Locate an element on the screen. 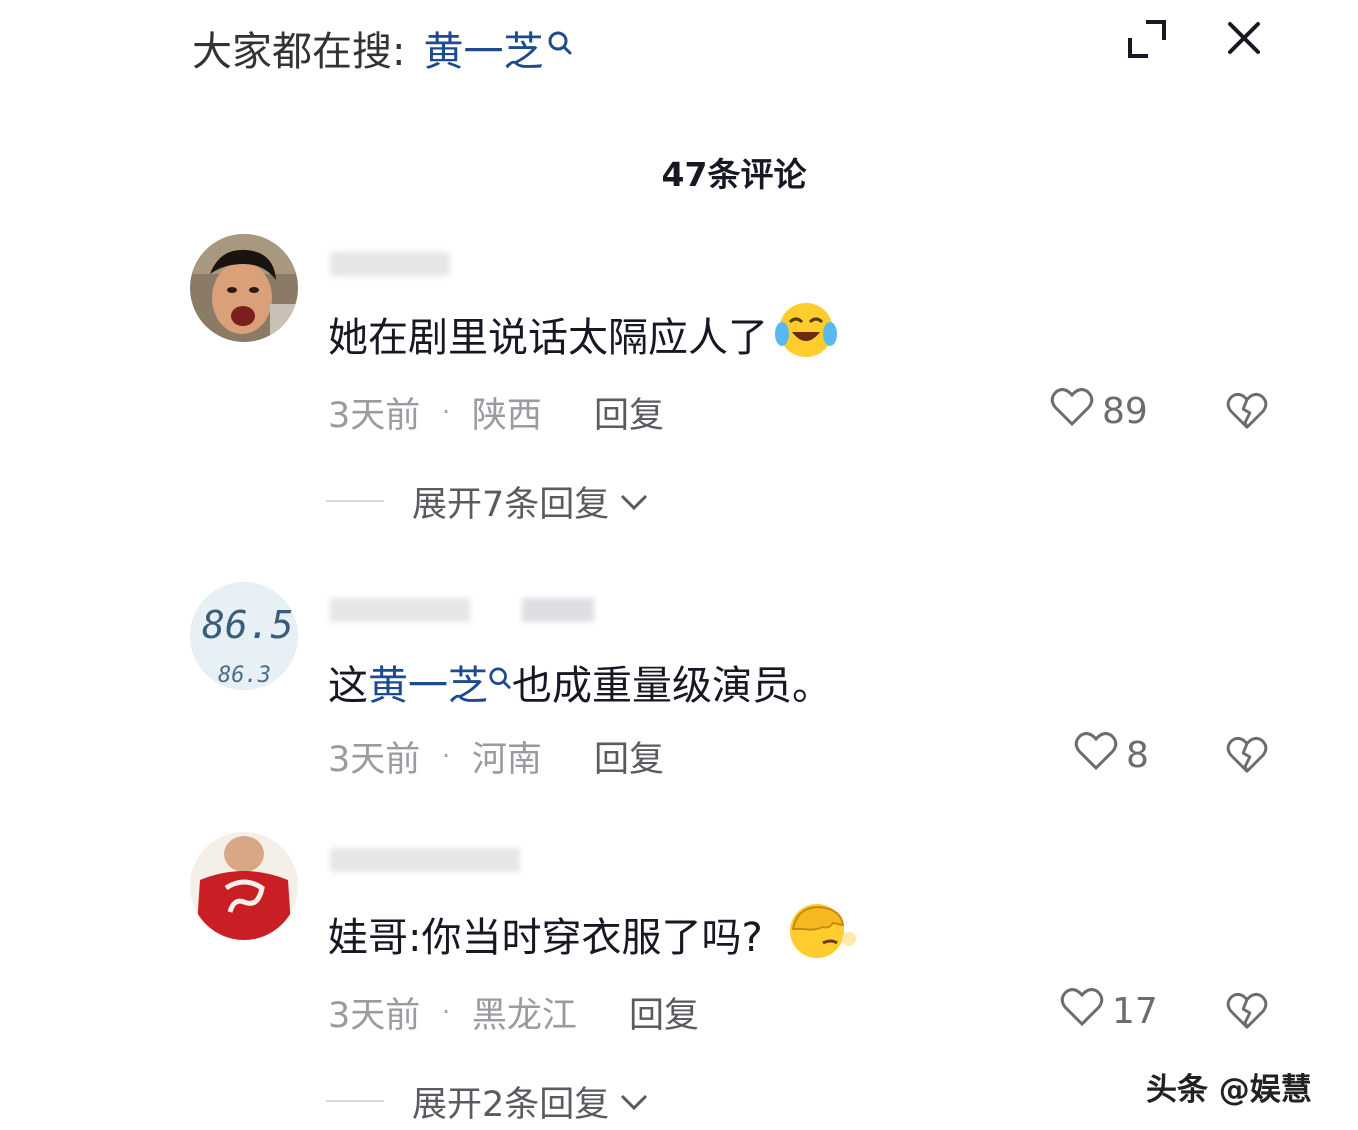 The width and height of the screenshot is (1358, 1130). comment-text: 她在剧里说话太隔应人了 is located at coordinates (583, 332).